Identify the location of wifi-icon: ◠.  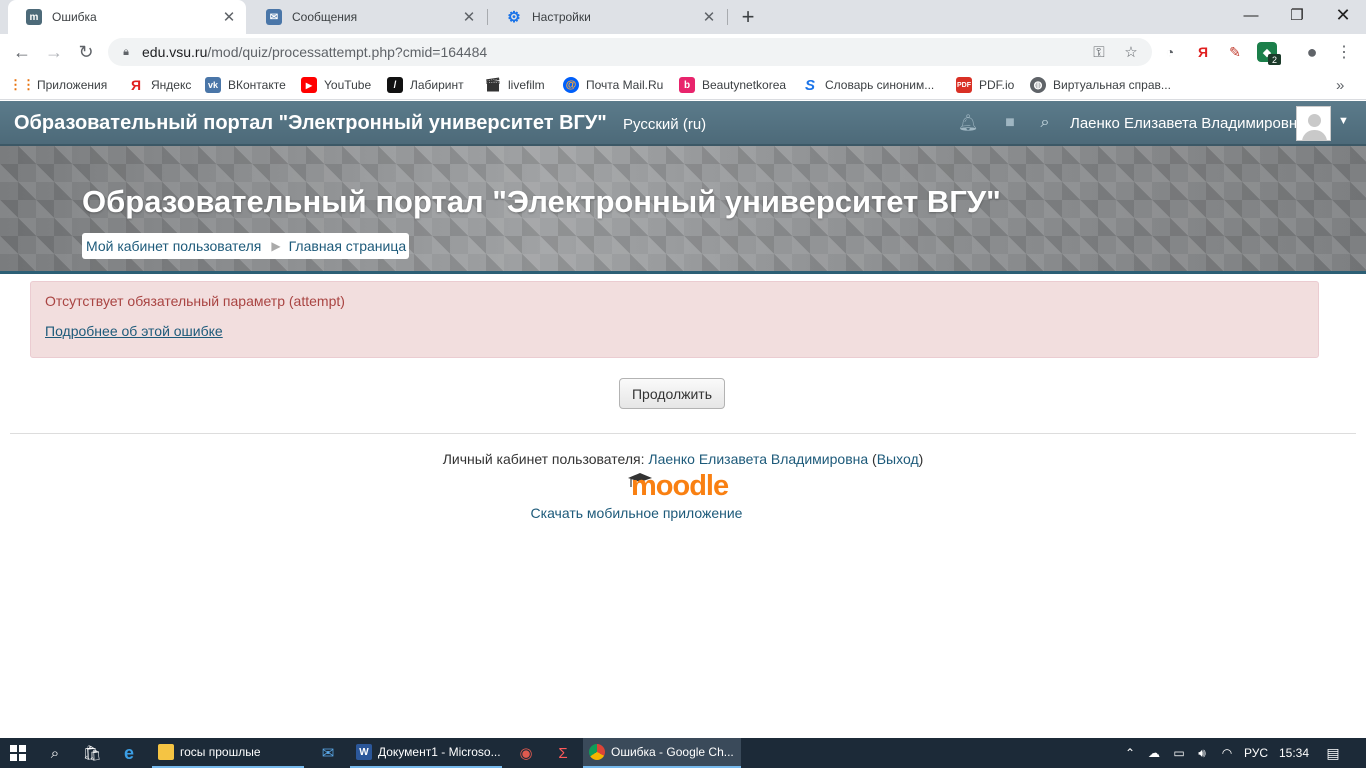
(1227, 753).